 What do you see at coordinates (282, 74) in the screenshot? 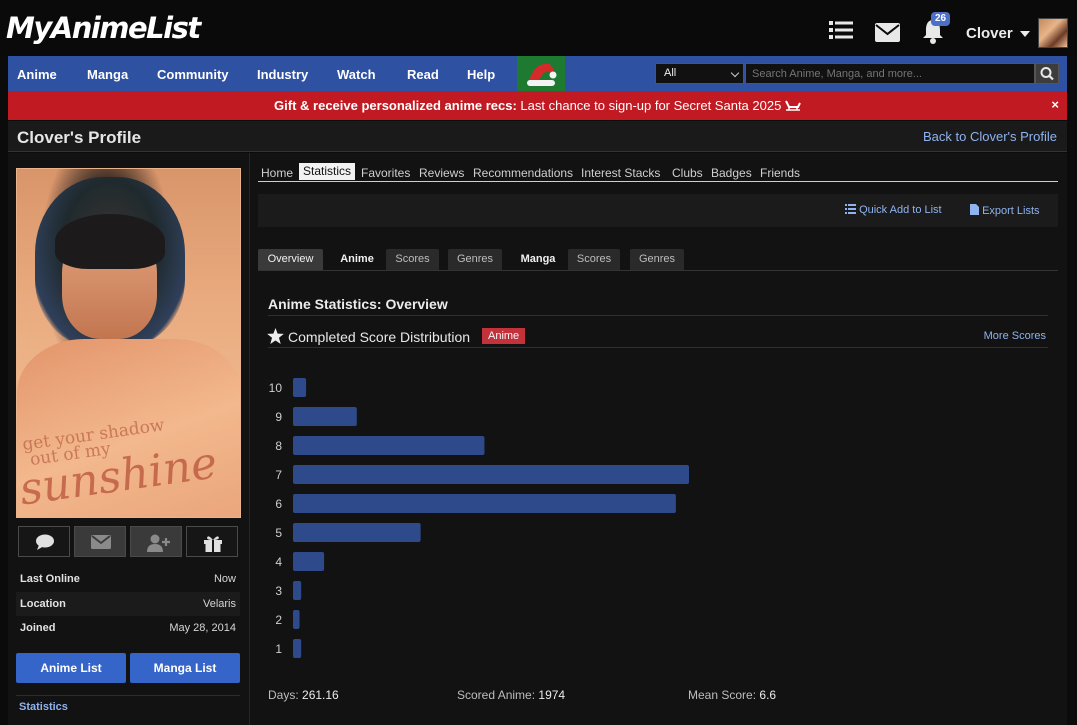
I see `nav-industry: Industry` at bounding box center [282, 74].